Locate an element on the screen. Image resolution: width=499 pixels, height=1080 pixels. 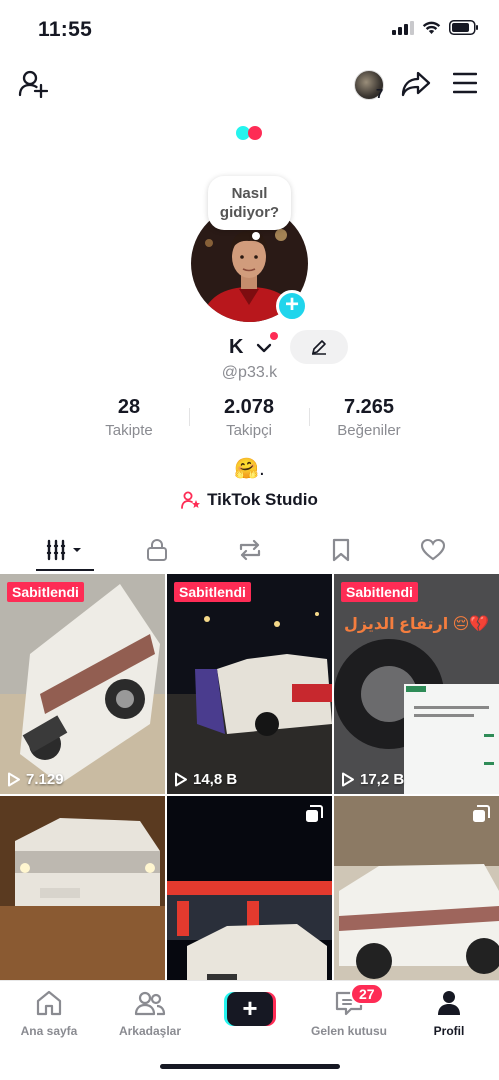
video-thumbnail: Sabitlendi ارتفاع الديزل 😔💔 17,2 B is located at coordinates (416, 684).